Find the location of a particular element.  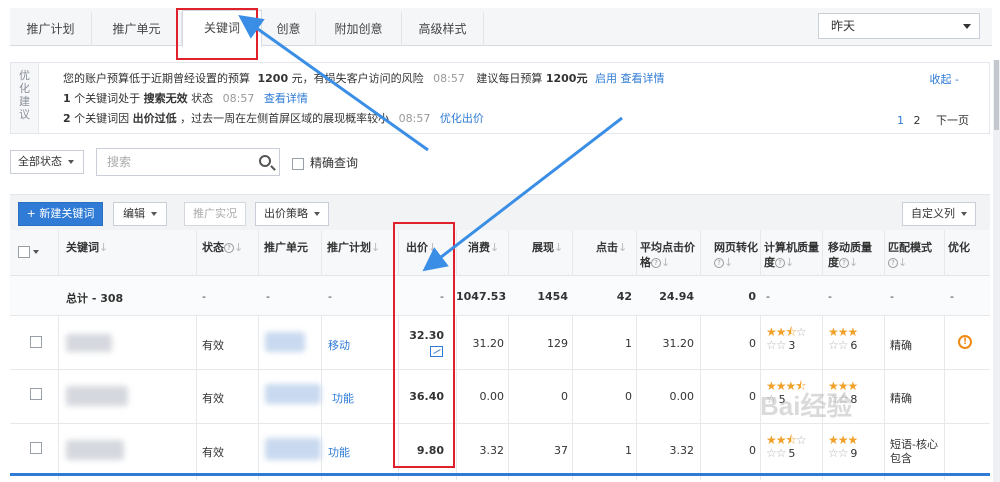

new-keyword-button: + 新建关键词 is located at coordinates (60, 214).